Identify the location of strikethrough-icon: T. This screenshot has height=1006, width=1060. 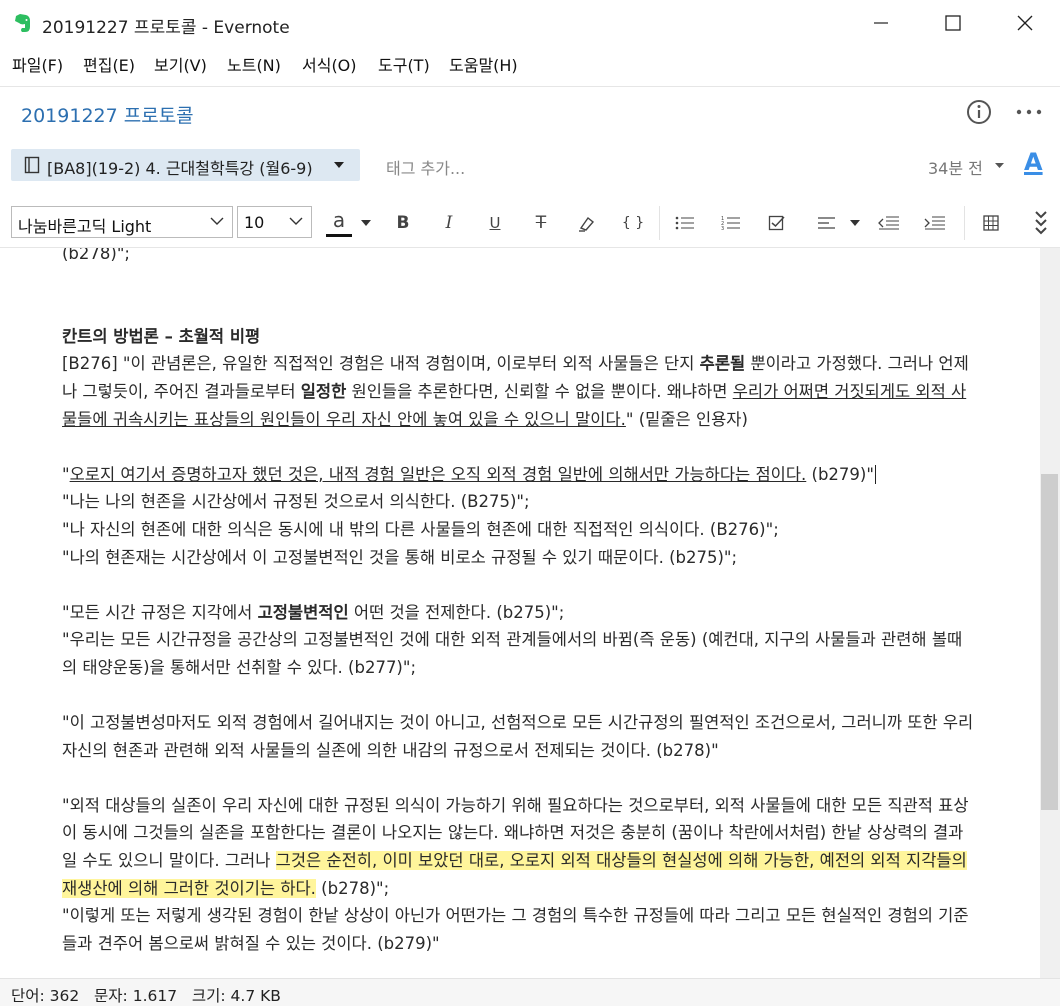
(541, 223).